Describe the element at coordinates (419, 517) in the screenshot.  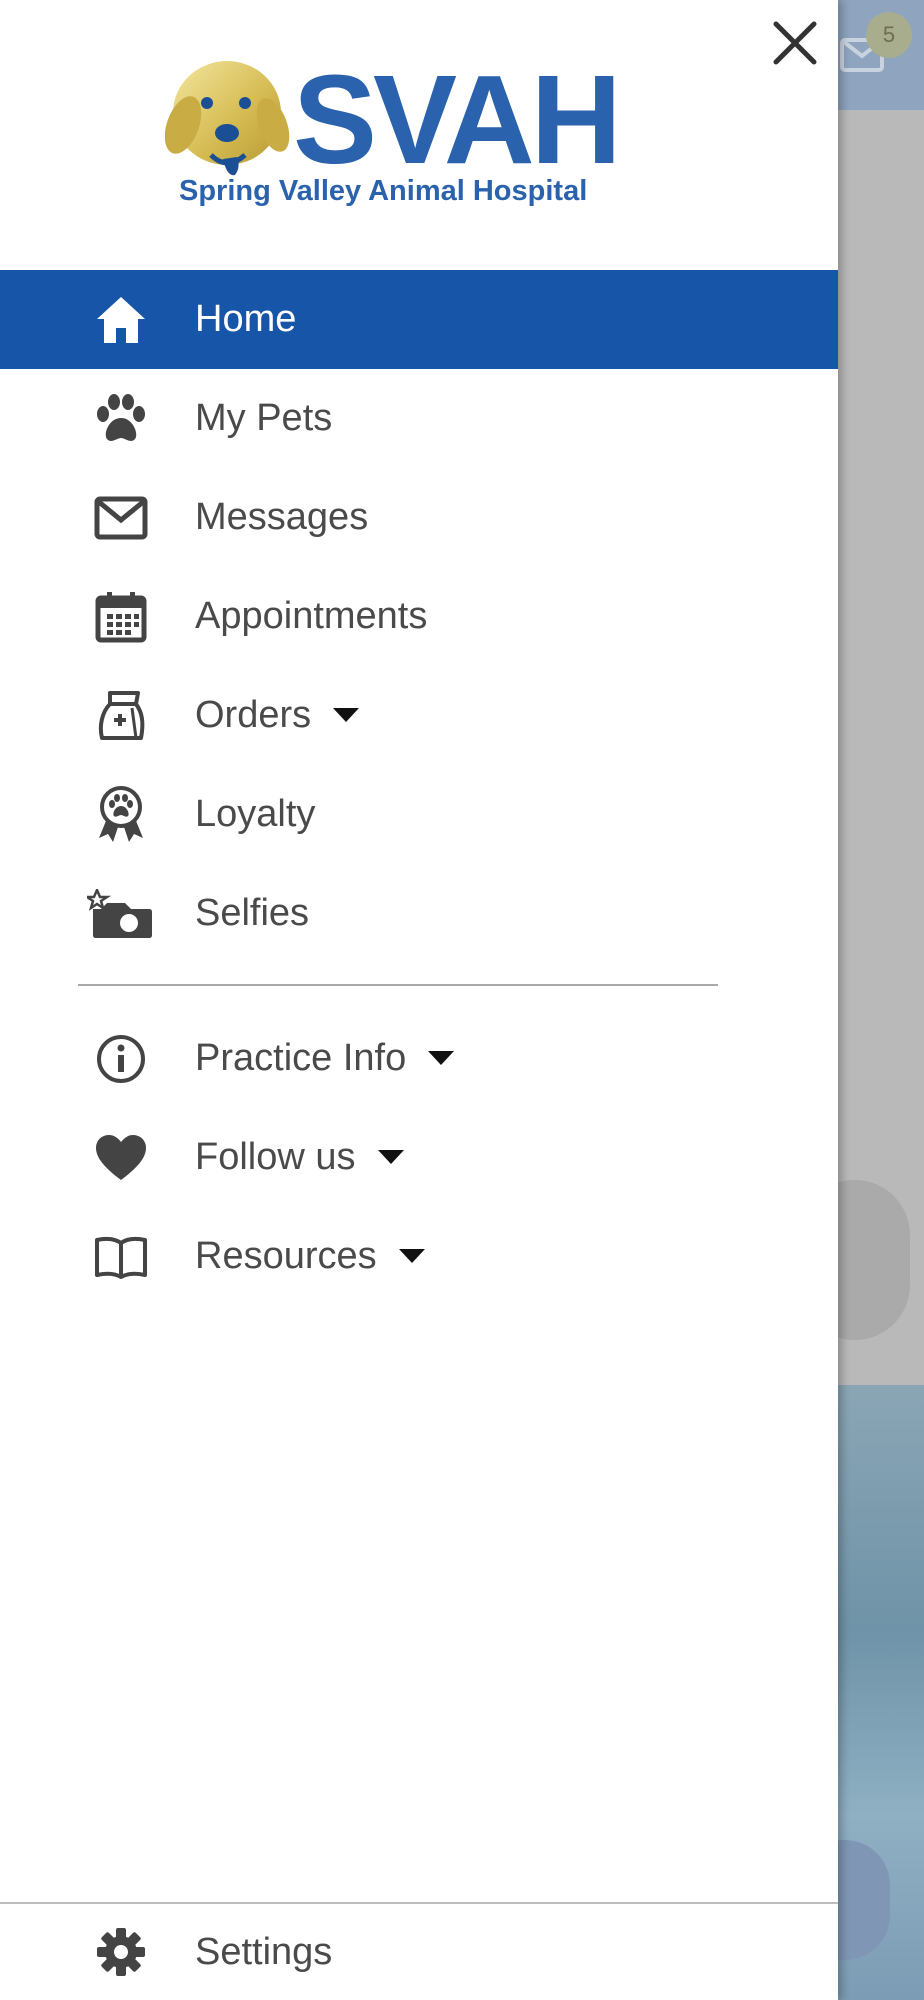
I see `nav-item-messages: Messages` at that location.